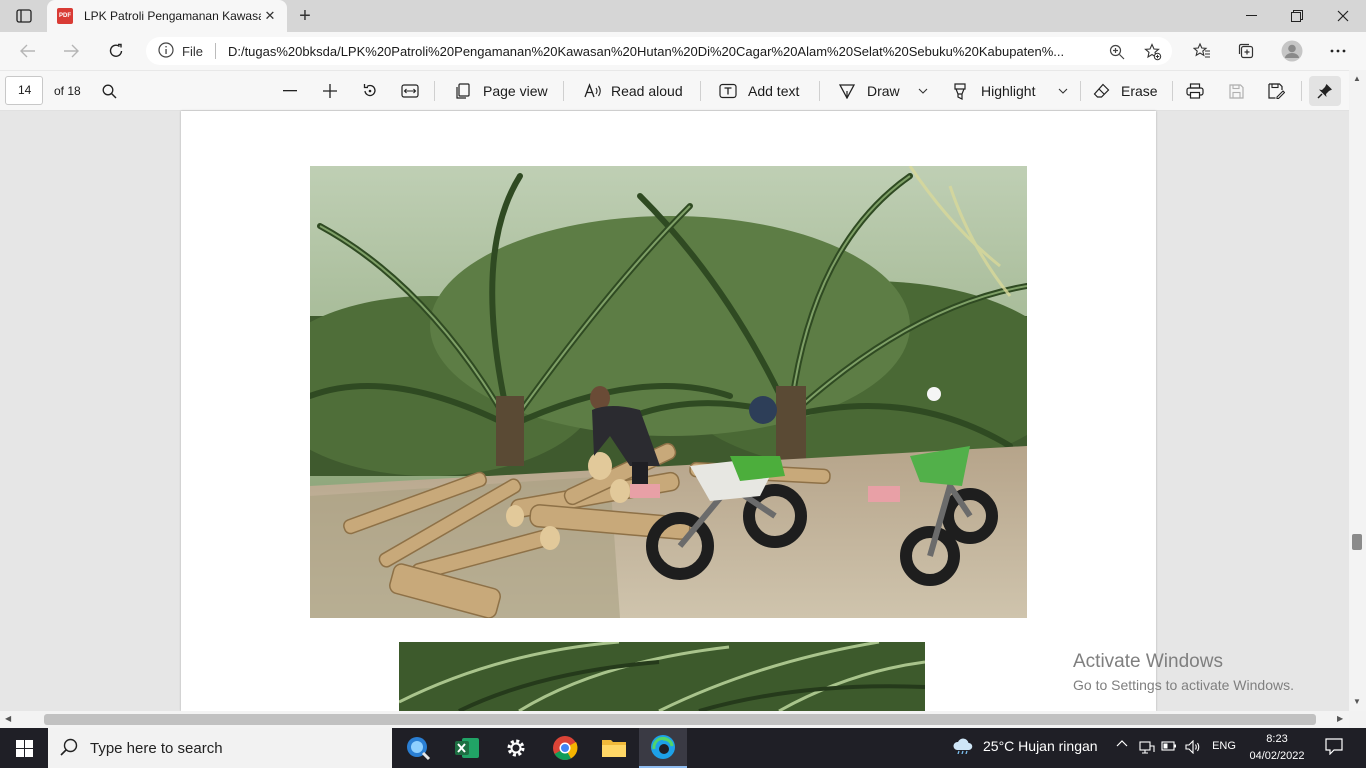 The image size is (1366, 768). I want to click on add-favorite-icon, so click(1153, 52).